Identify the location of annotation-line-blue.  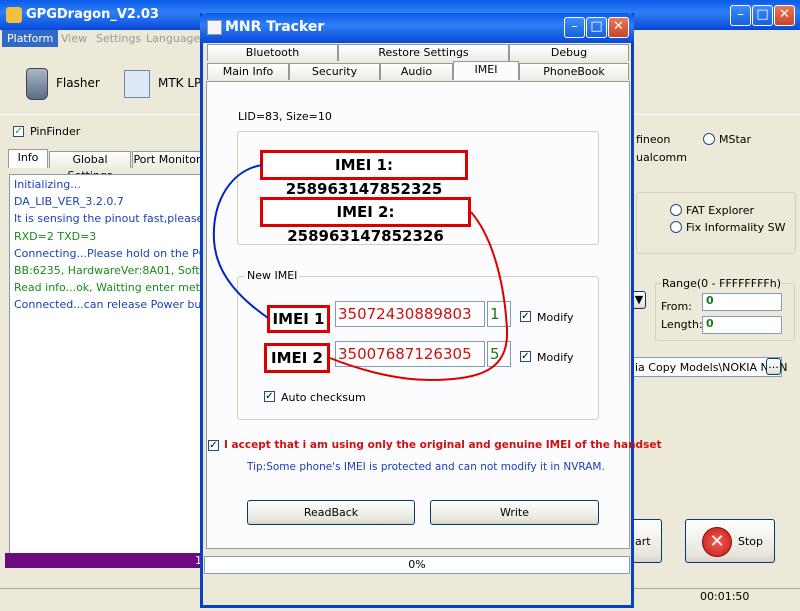
(240, 241).